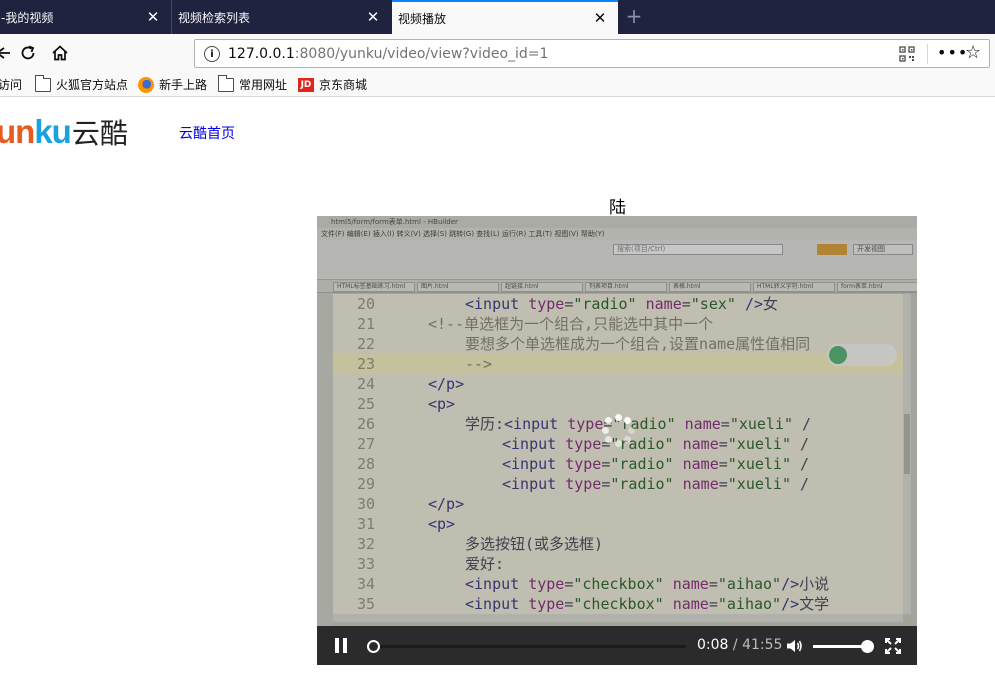  What do you see at coordinates (893, 646) in the screenshot?
I see `fullscreen-icon` at bounding box center [893, 646].